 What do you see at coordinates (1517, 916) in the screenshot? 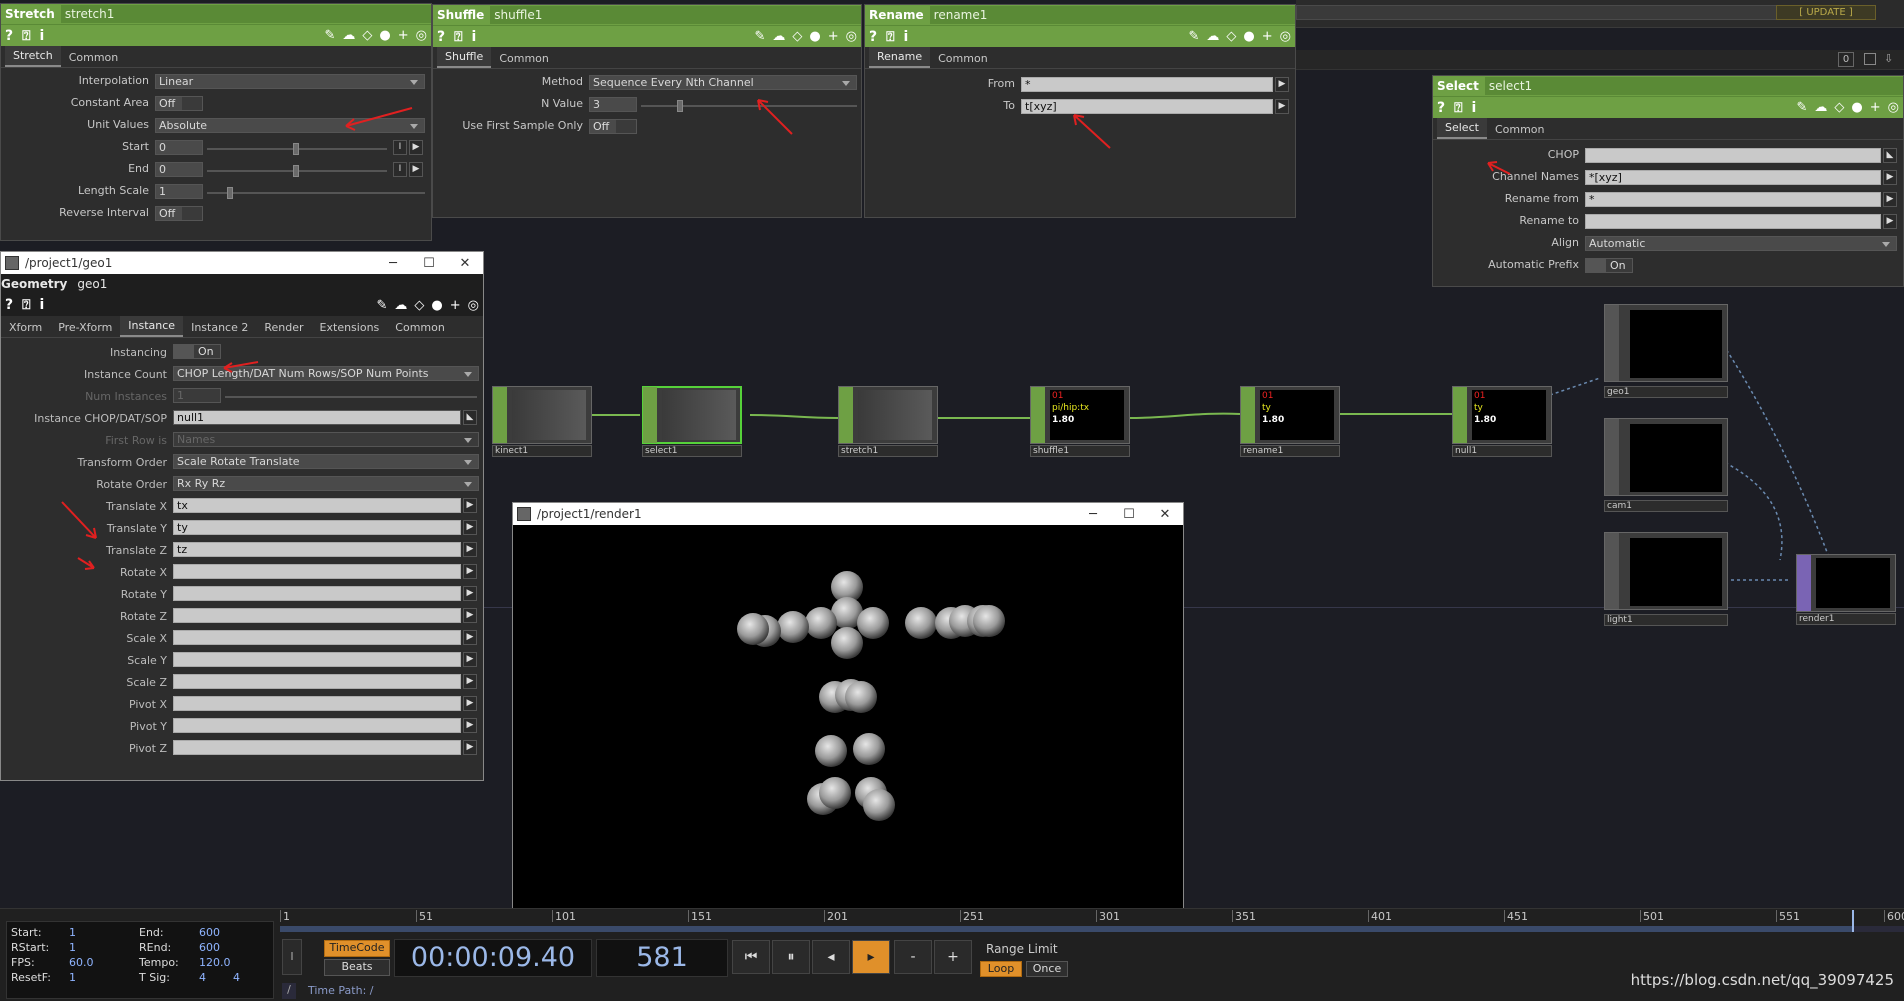
I see `ruler-tick-label: 451` at bounding box center [1517, 916].